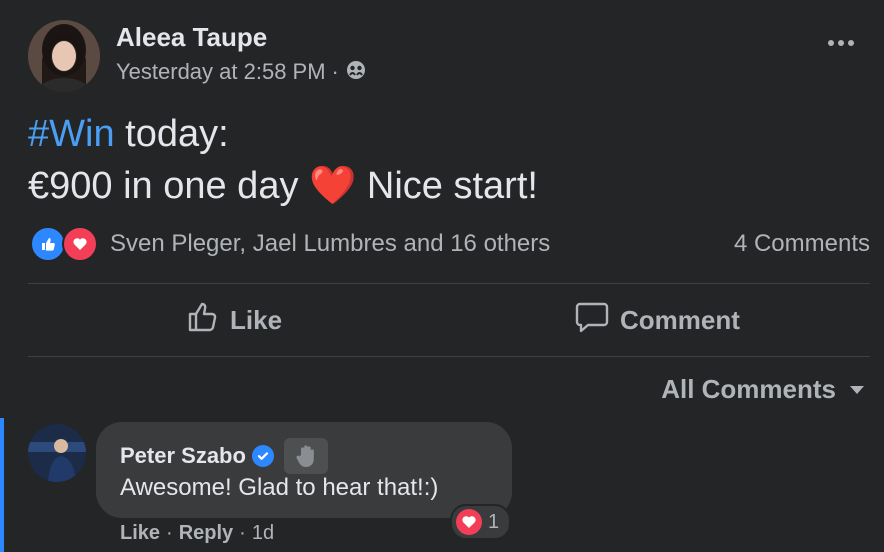 The image size is (884, 552). I want to click on post-author-name: Aleea Taupe, so click(191, 37).